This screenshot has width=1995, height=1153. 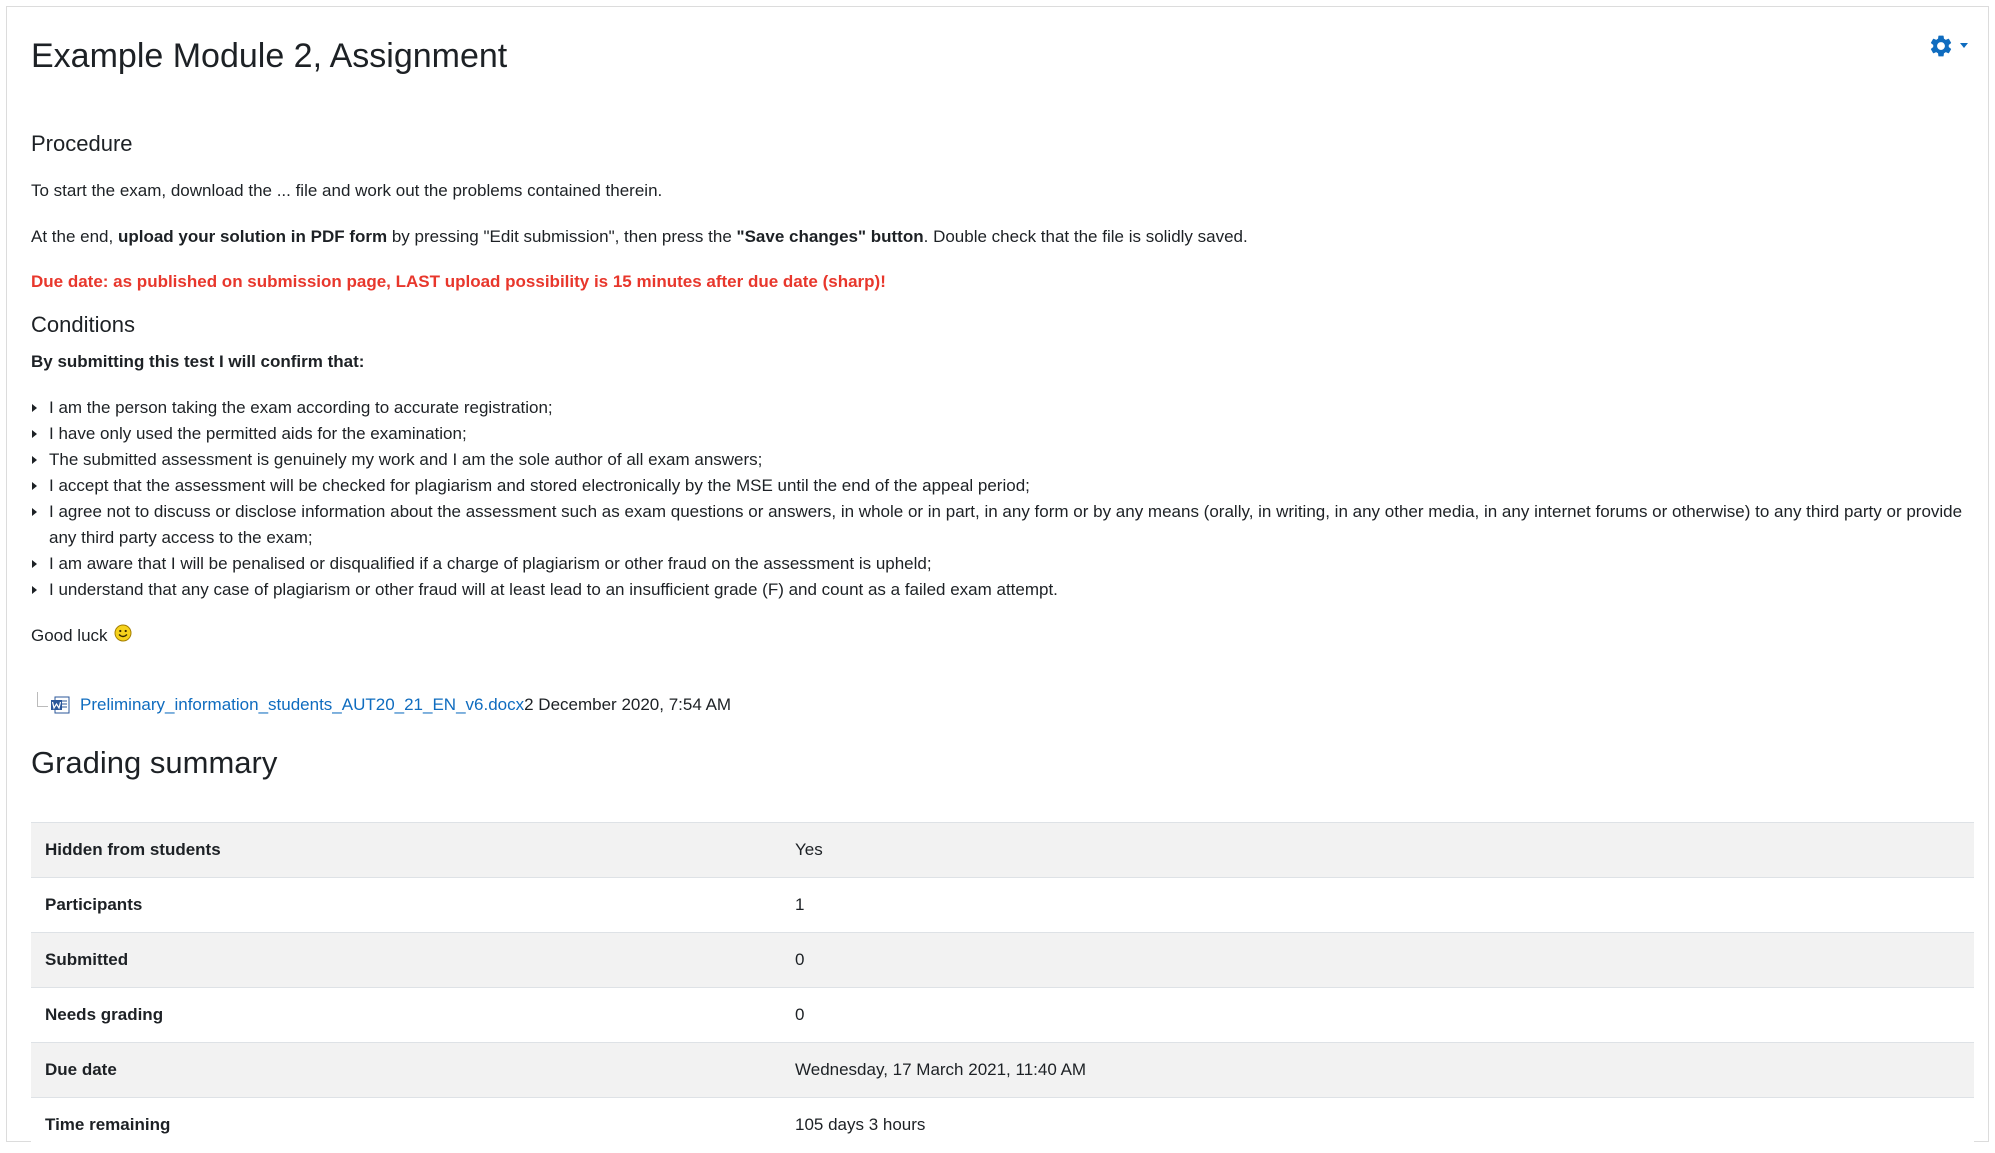 What do you see at coordinates (104, 1014) in the screenshot?
I see `row-label: Needs grading` at bounding box center [104, 1014].